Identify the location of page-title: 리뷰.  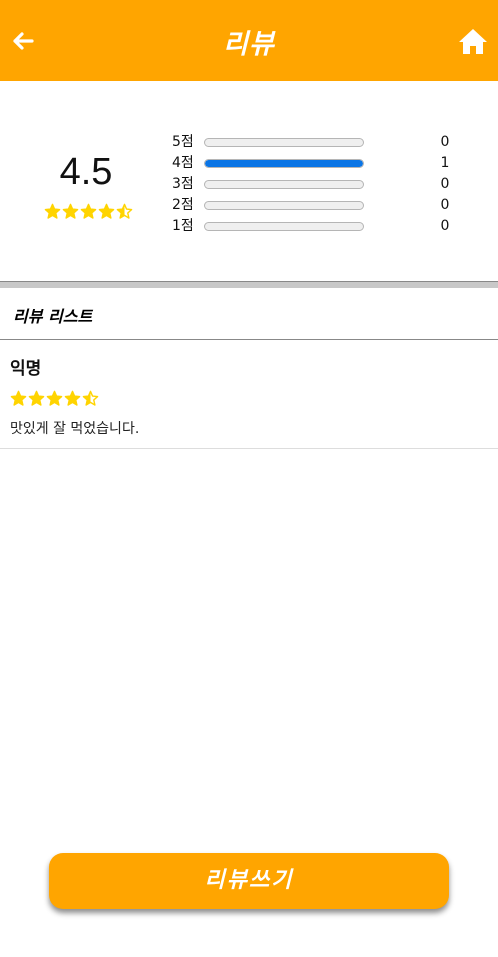
(249, 44).